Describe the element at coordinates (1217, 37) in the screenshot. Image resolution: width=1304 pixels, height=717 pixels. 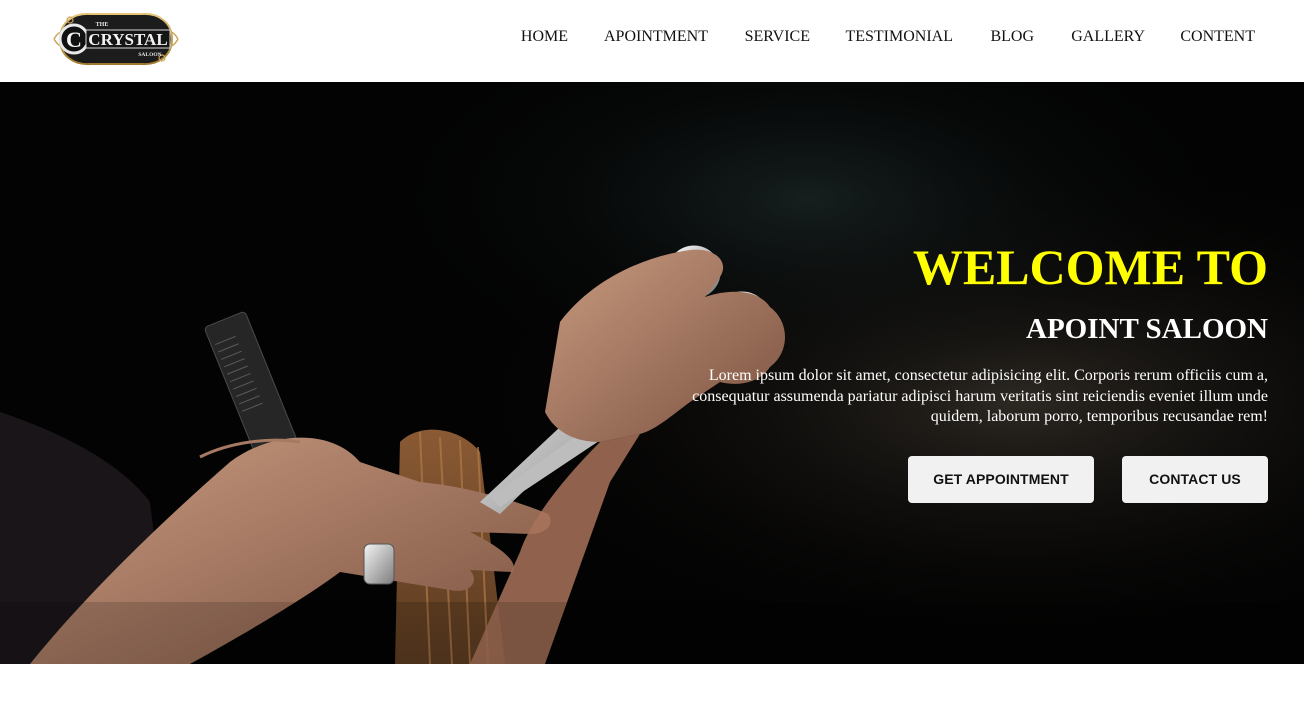
I see `nav-content: CONTENT` at that location.